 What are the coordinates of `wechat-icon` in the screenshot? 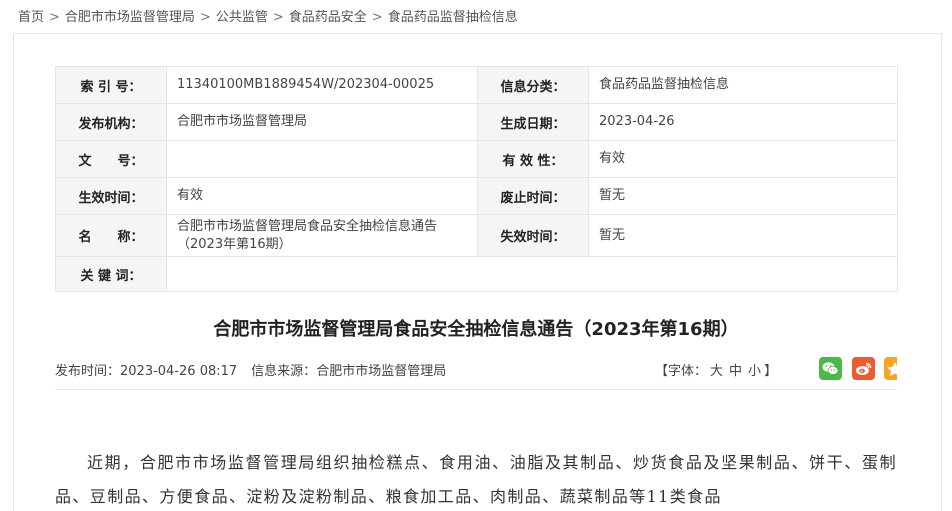 It's located at (830, 368).